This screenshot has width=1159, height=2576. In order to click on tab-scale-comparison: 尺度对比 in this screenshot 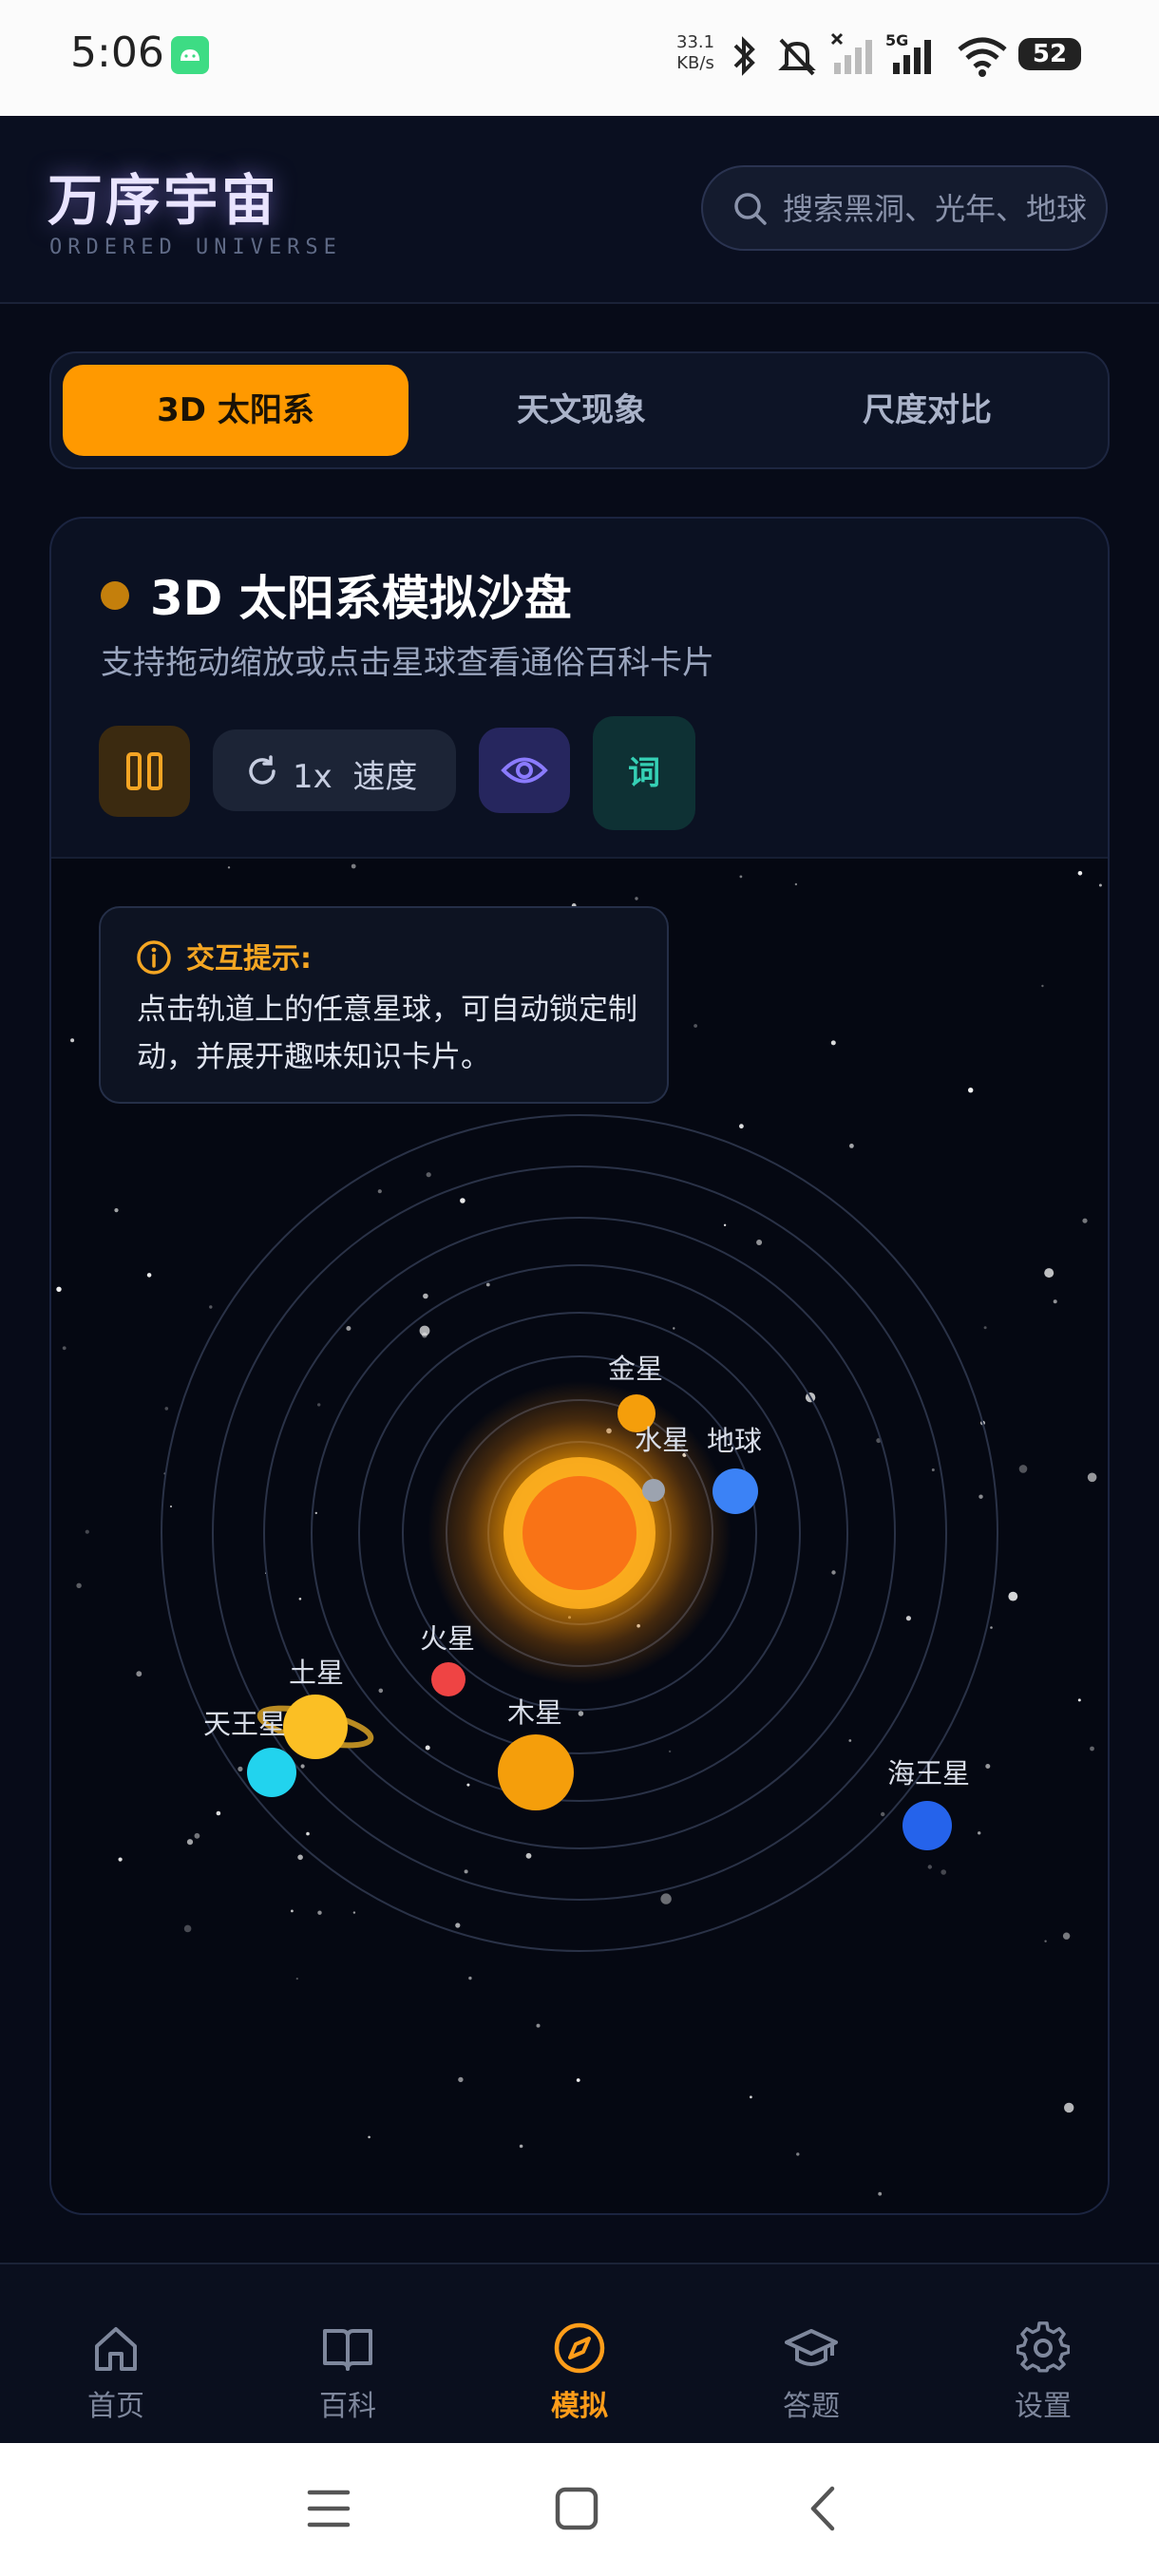, I will do `click(927, 410)`.